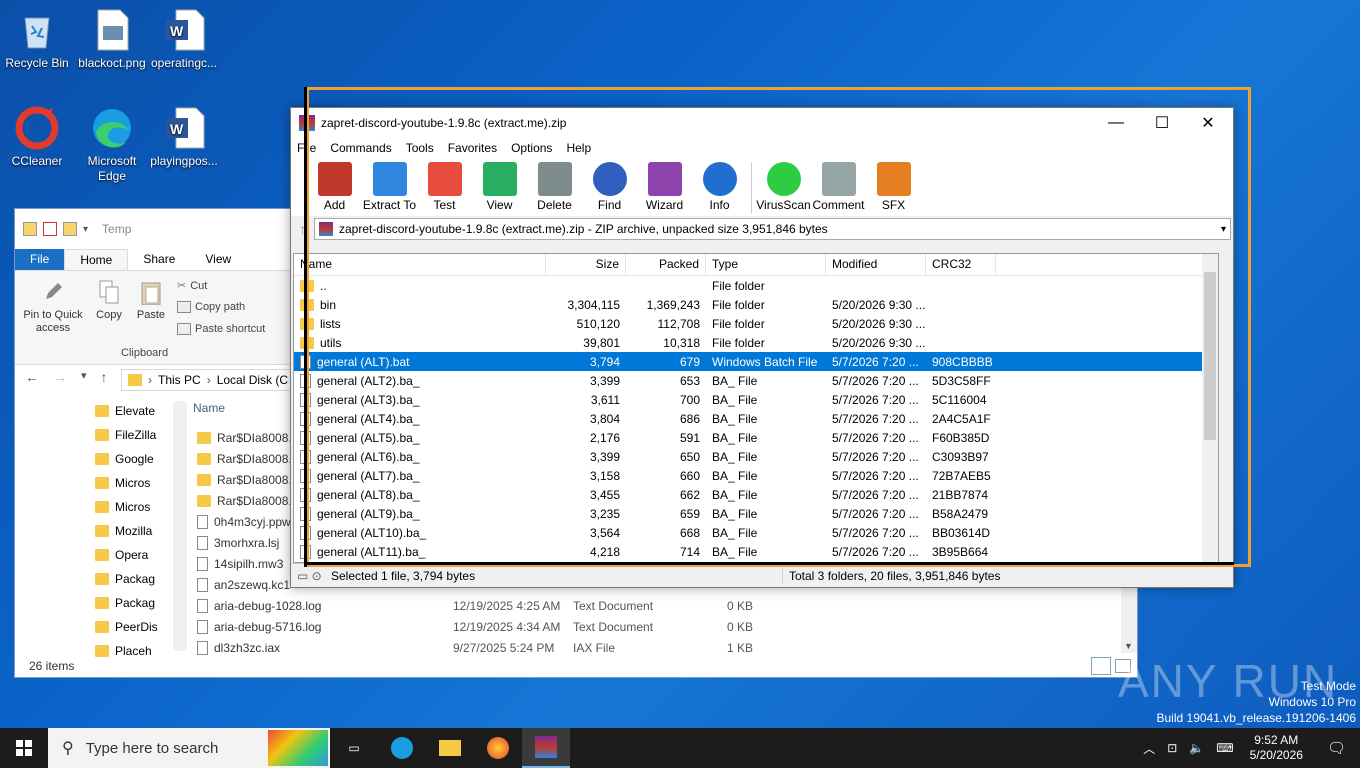  What do you see at coordinates (609, 187) in the screenshot?
I see `find-button: Find` at bounding box center [609, 187].